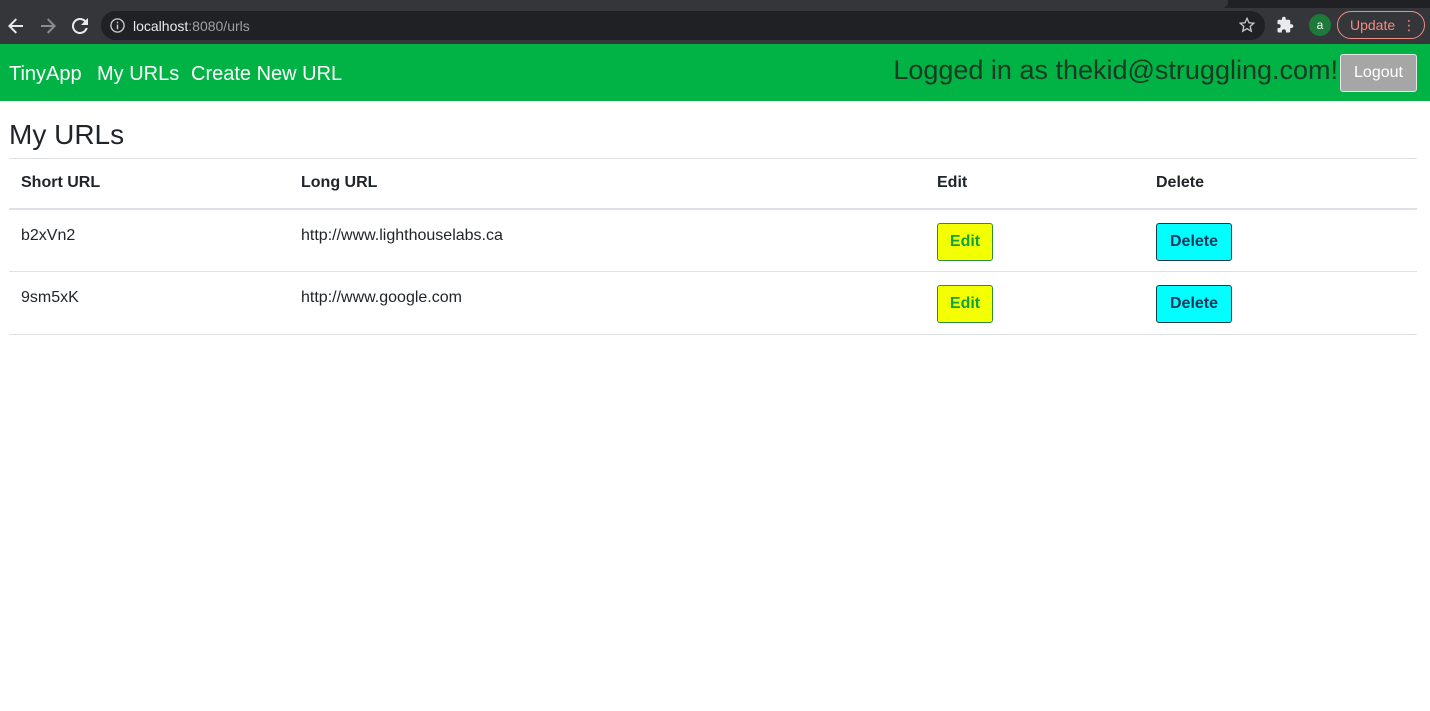  Describe the element at coordinates (1409, 25) in the screenshot. I see `more-vert-icon: ⋮` at that location.